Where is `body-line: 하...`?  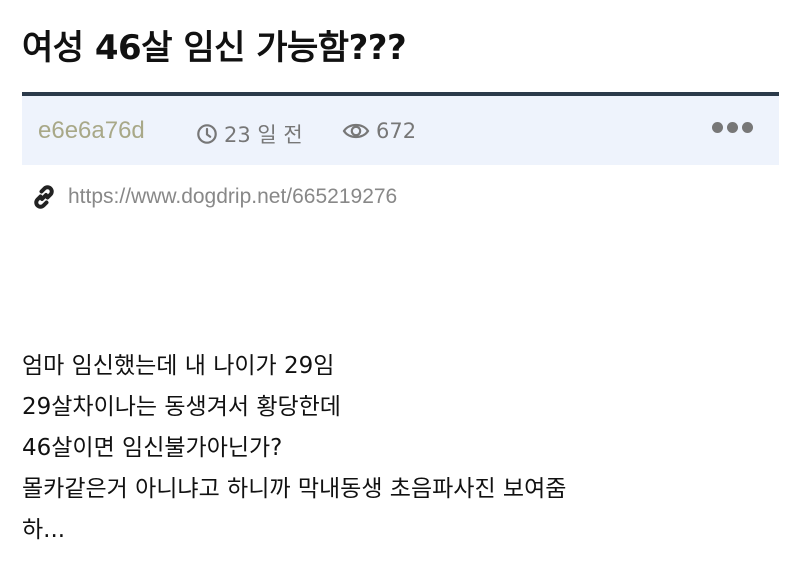 body-line: 하... is located at coordinates (44, 530).